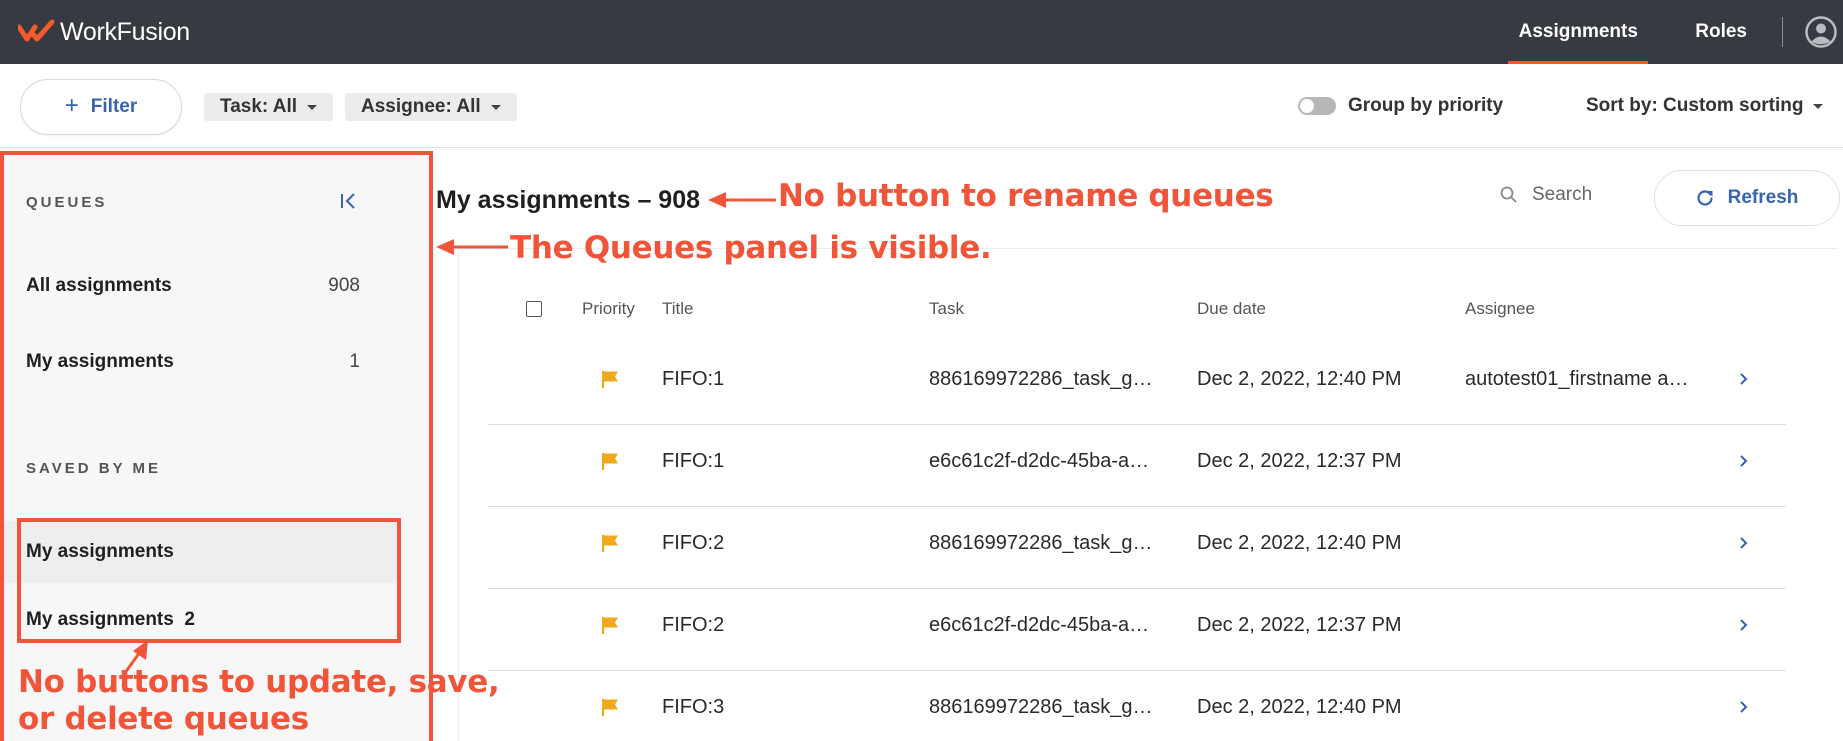 The height and width of the screenshot is (741, 1843). I want to click on task-filter-chip: Task: All, so click(269, 107).